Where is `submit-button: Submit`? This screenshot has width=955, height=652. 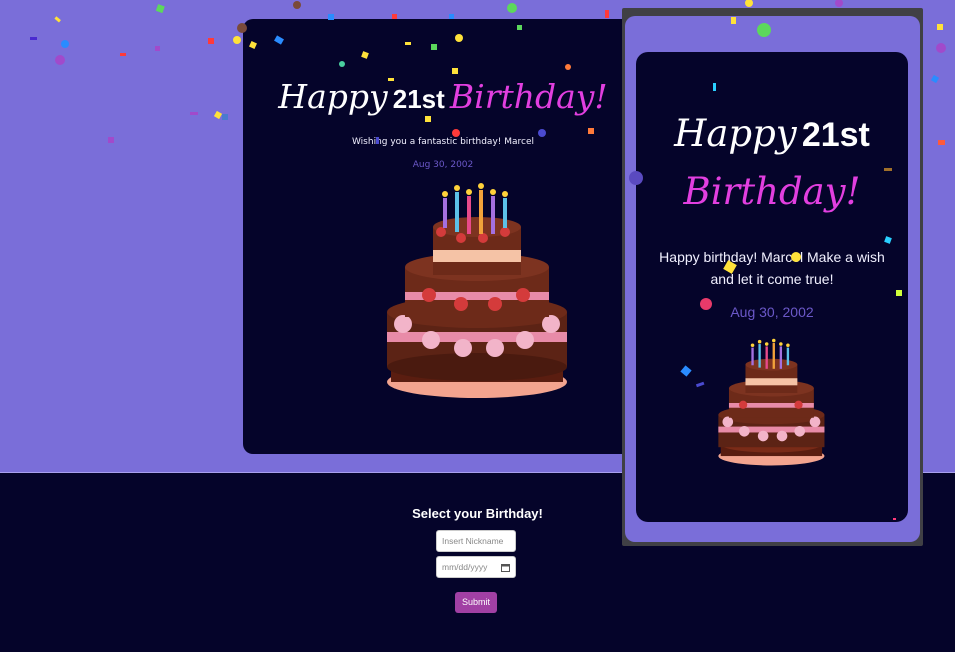 submit-button: Submit is located at coordinates (476, 602).